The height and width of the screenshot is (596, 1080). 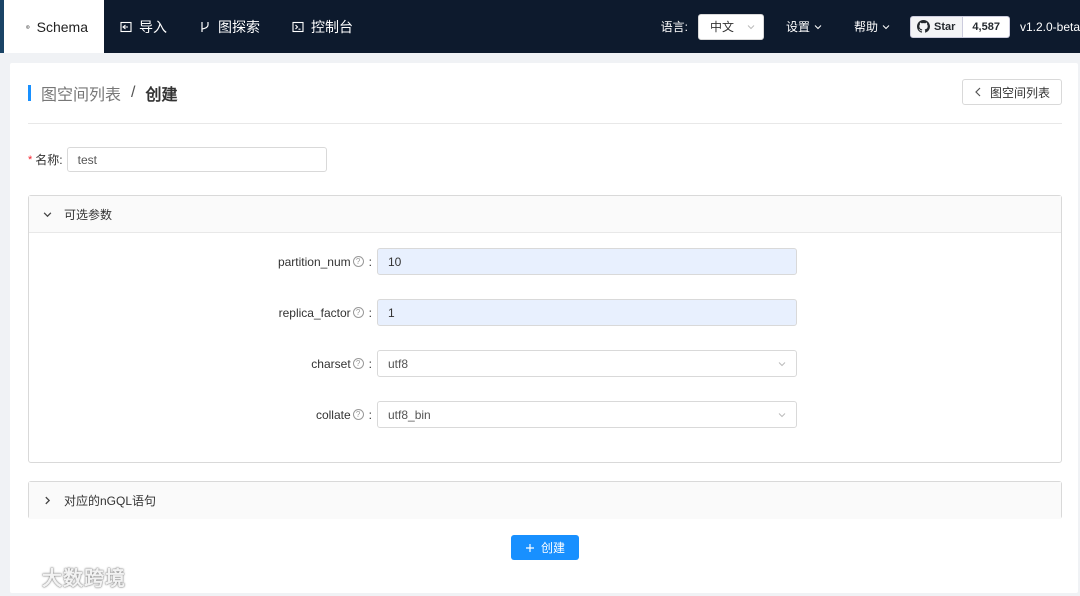 I want to click on branch-icon, so click(x=205, y=26).